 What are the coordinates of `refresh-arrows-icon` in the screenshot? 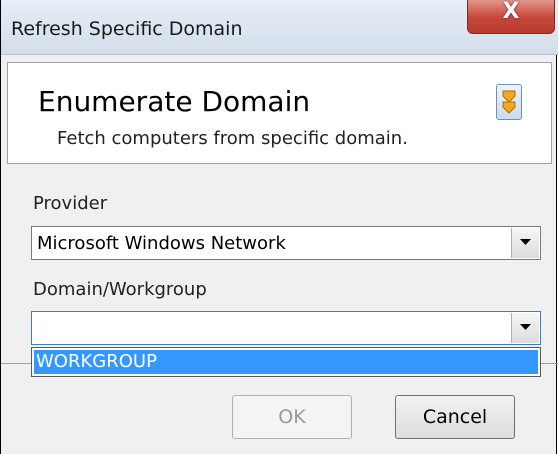 It's located at (509, 102).